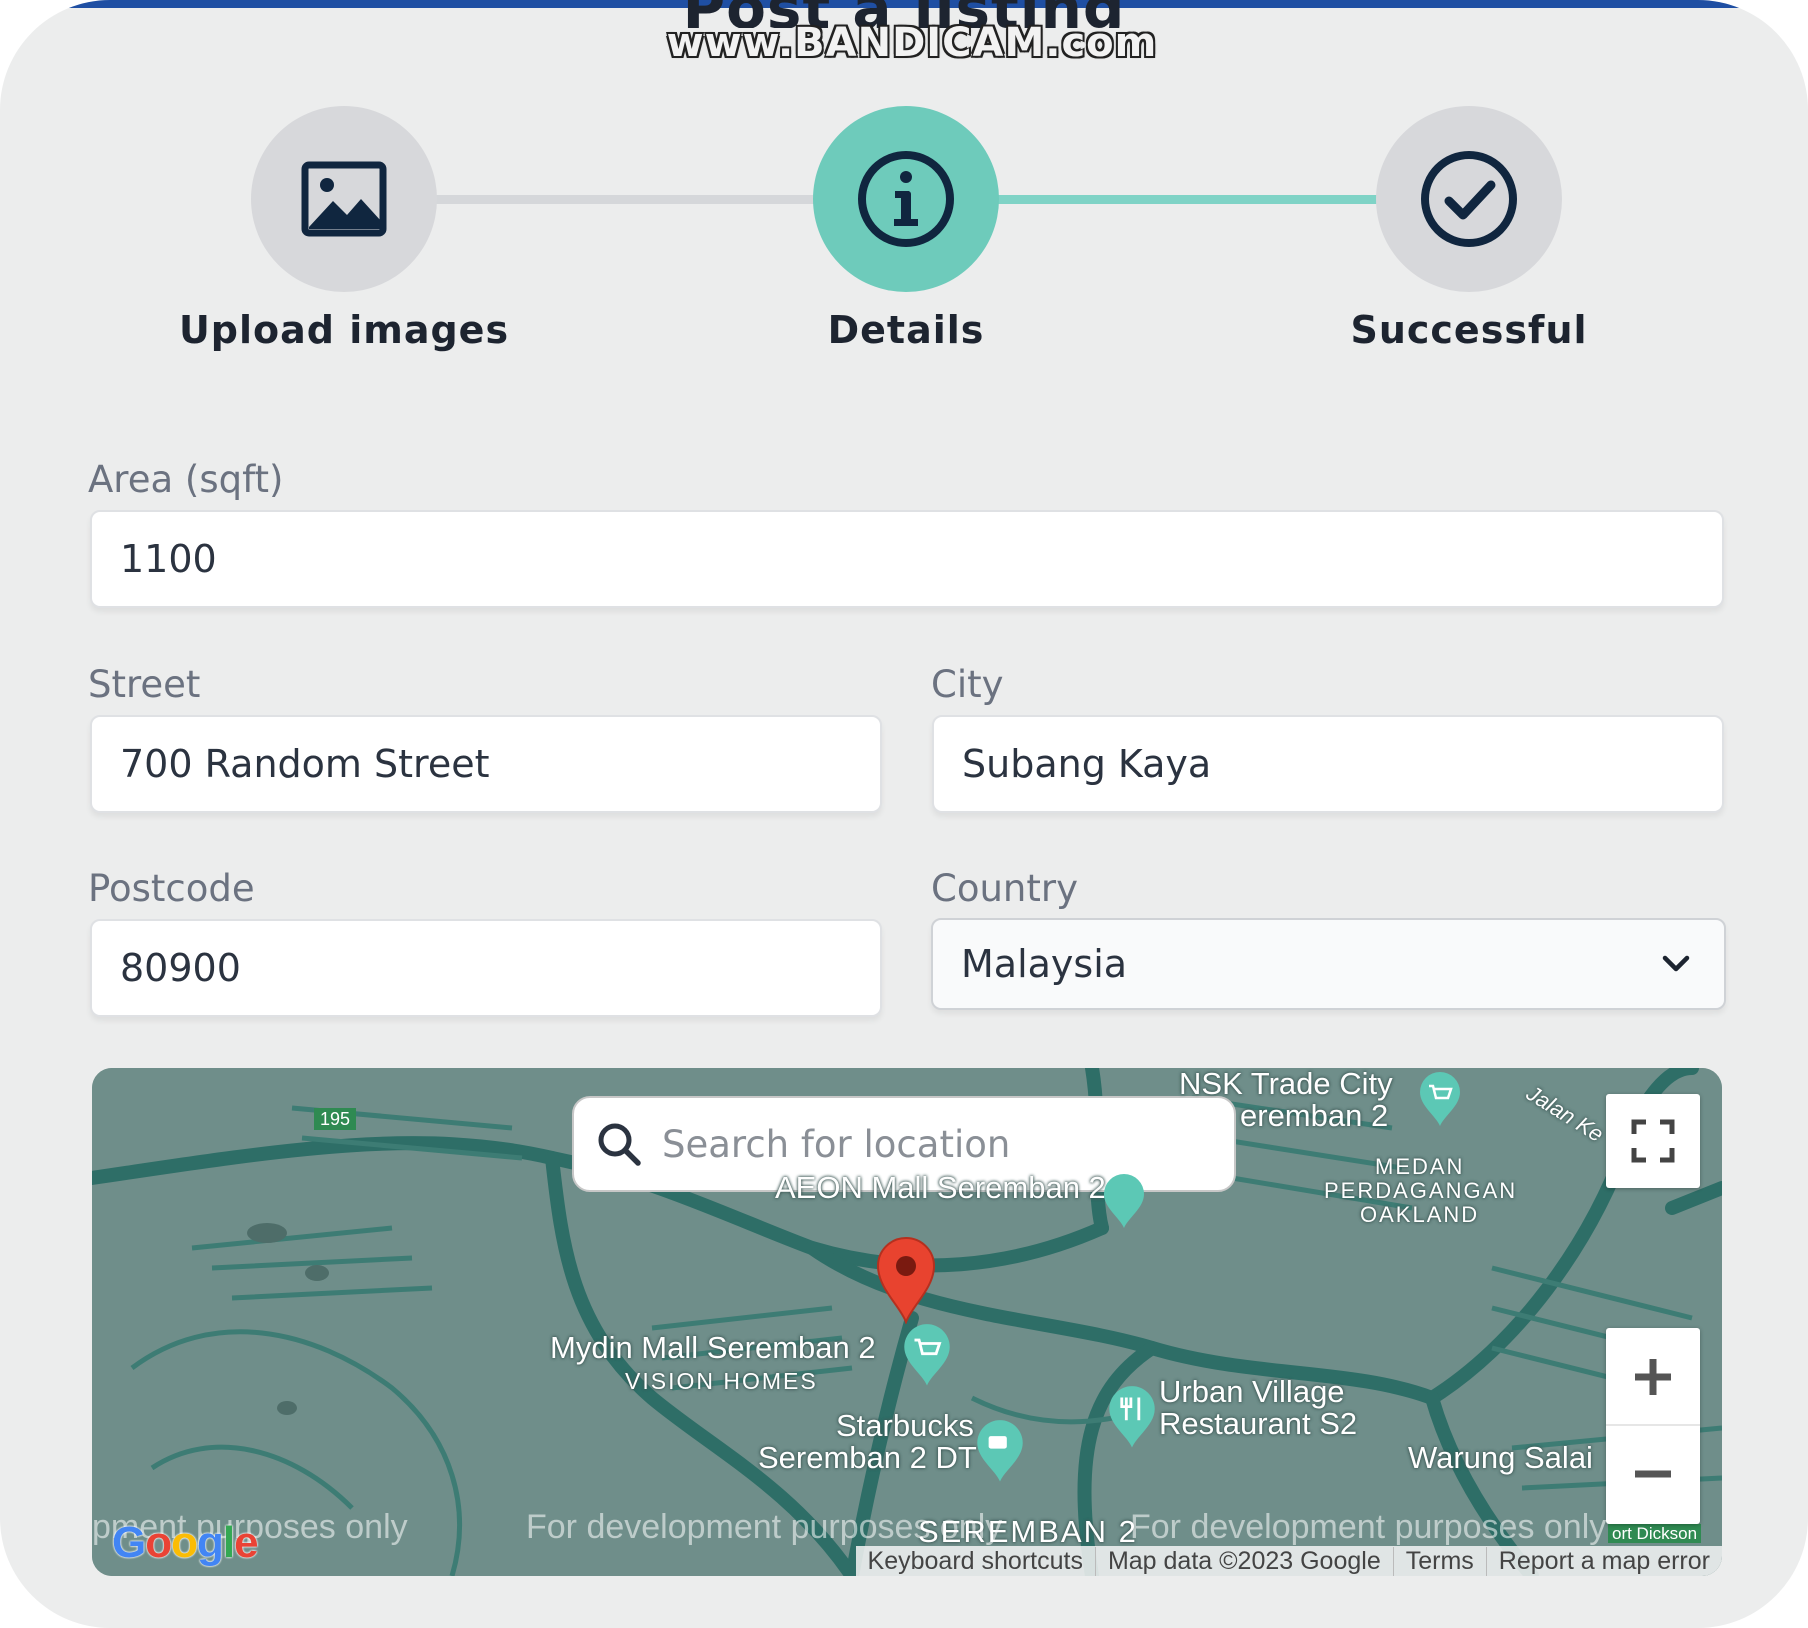  I want to click on report-map-error-link: Report a map error, so click(1603, 1561).